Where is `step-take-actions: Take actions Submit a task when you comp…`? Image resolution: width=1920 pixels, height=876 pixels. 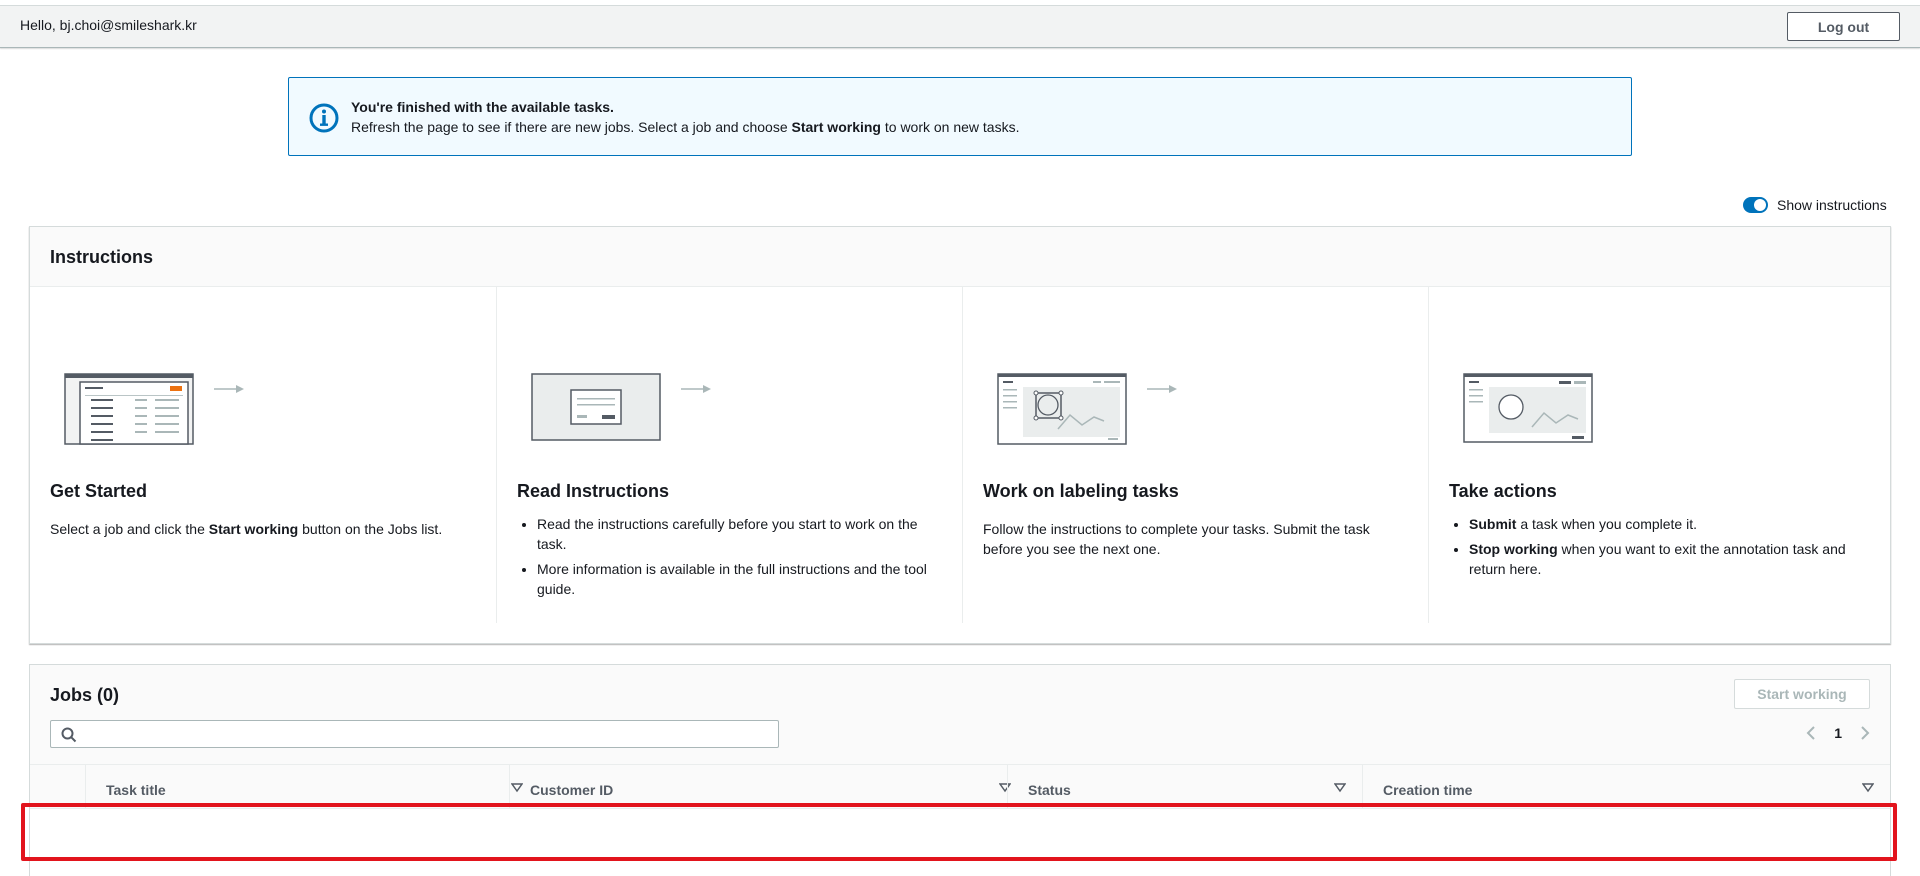 step-take-actions: Take actions Submit a task when you comp… is located at coordinates (1659, 455).